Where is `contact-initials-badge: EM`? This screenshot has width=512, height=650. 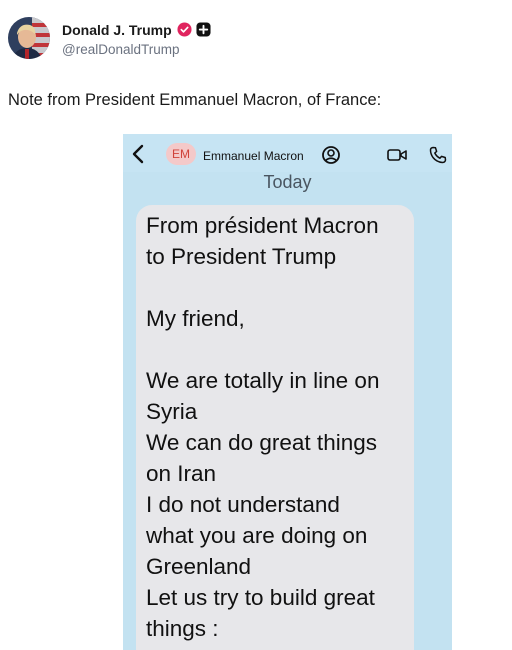 contact-initials-badge: EM is located at coordinates (181, 154).